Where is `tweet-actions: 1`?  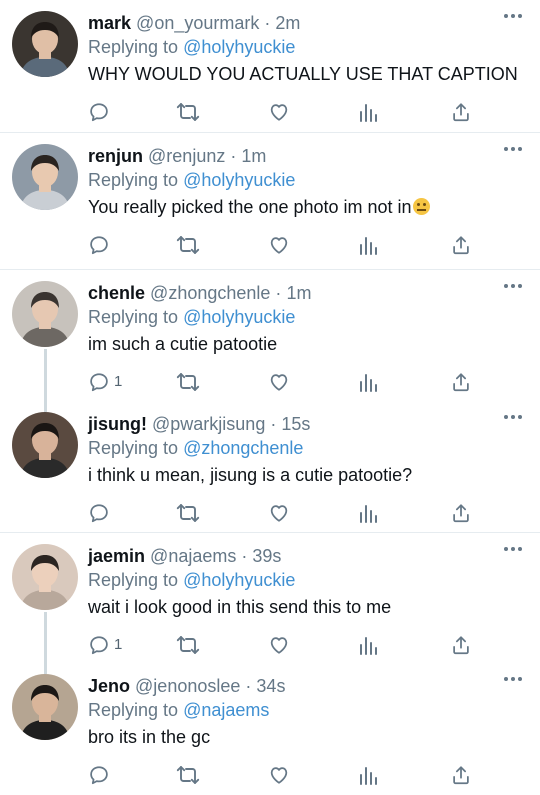 tweet-actions: 1 is located at coordinates (278, 382).